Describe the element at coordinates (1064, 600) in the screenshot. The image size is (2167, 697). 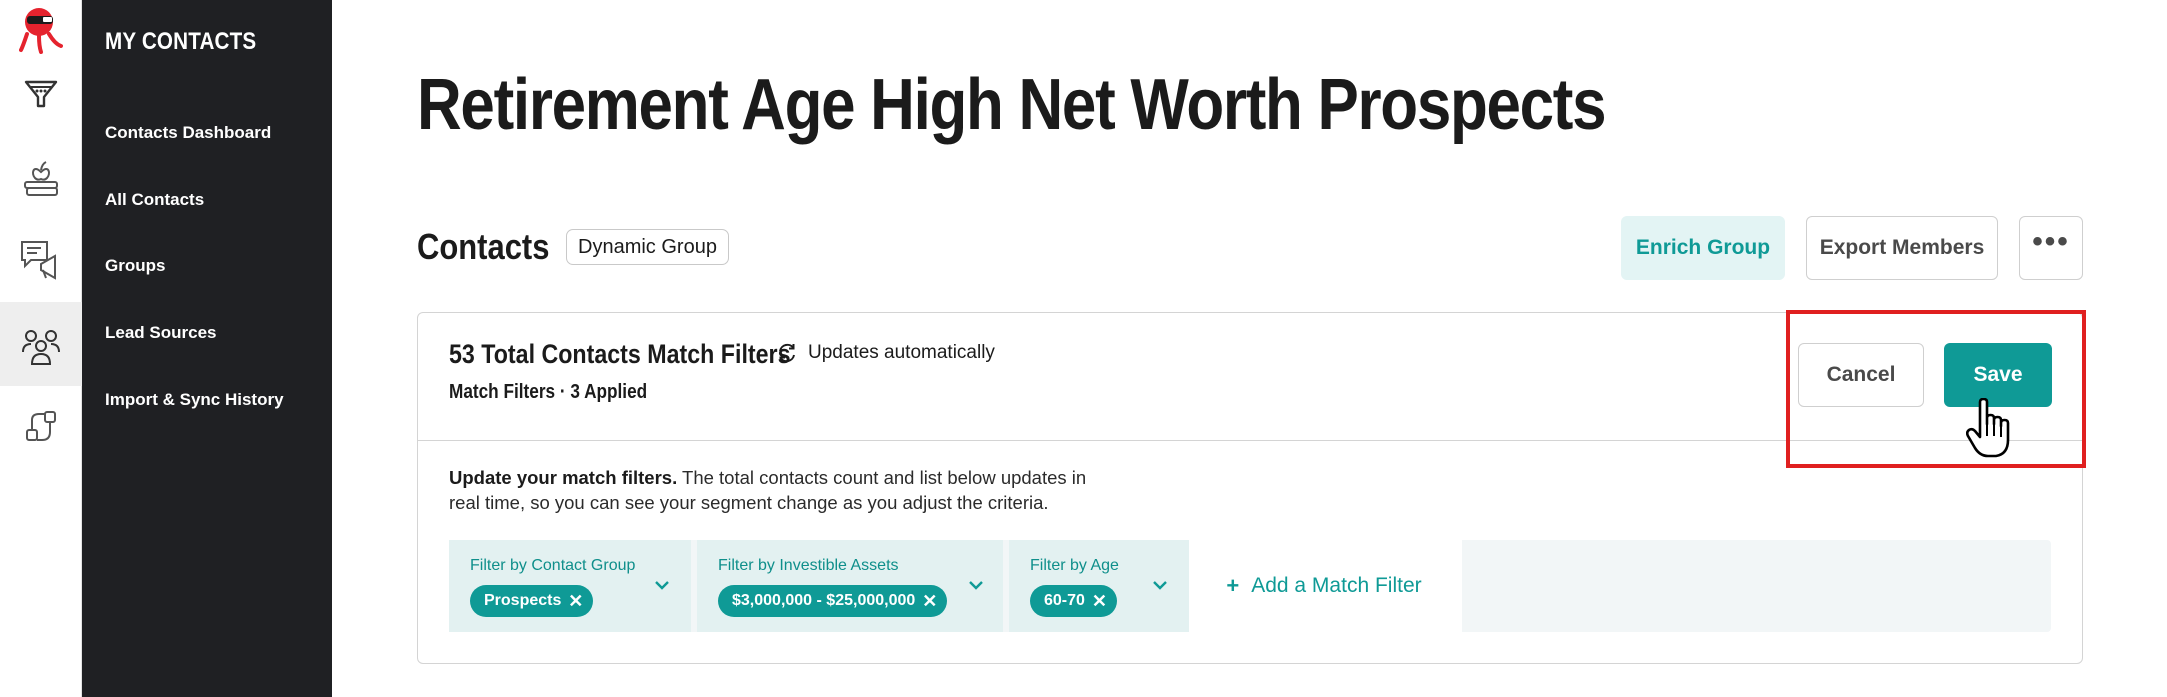
I see `filter-chip-label: 60-70` at that location.